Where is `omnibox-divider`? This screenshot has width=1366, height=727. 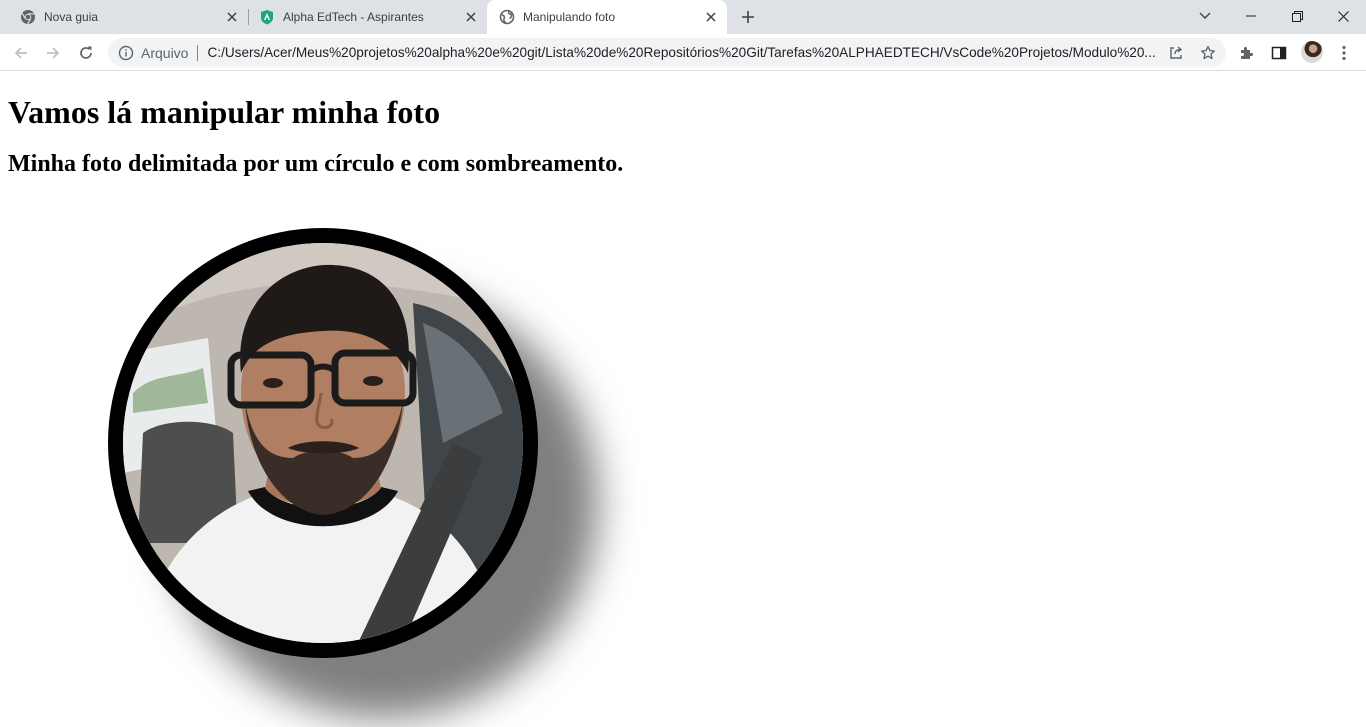
omnibox-divider is located at coordinates (198, 52).